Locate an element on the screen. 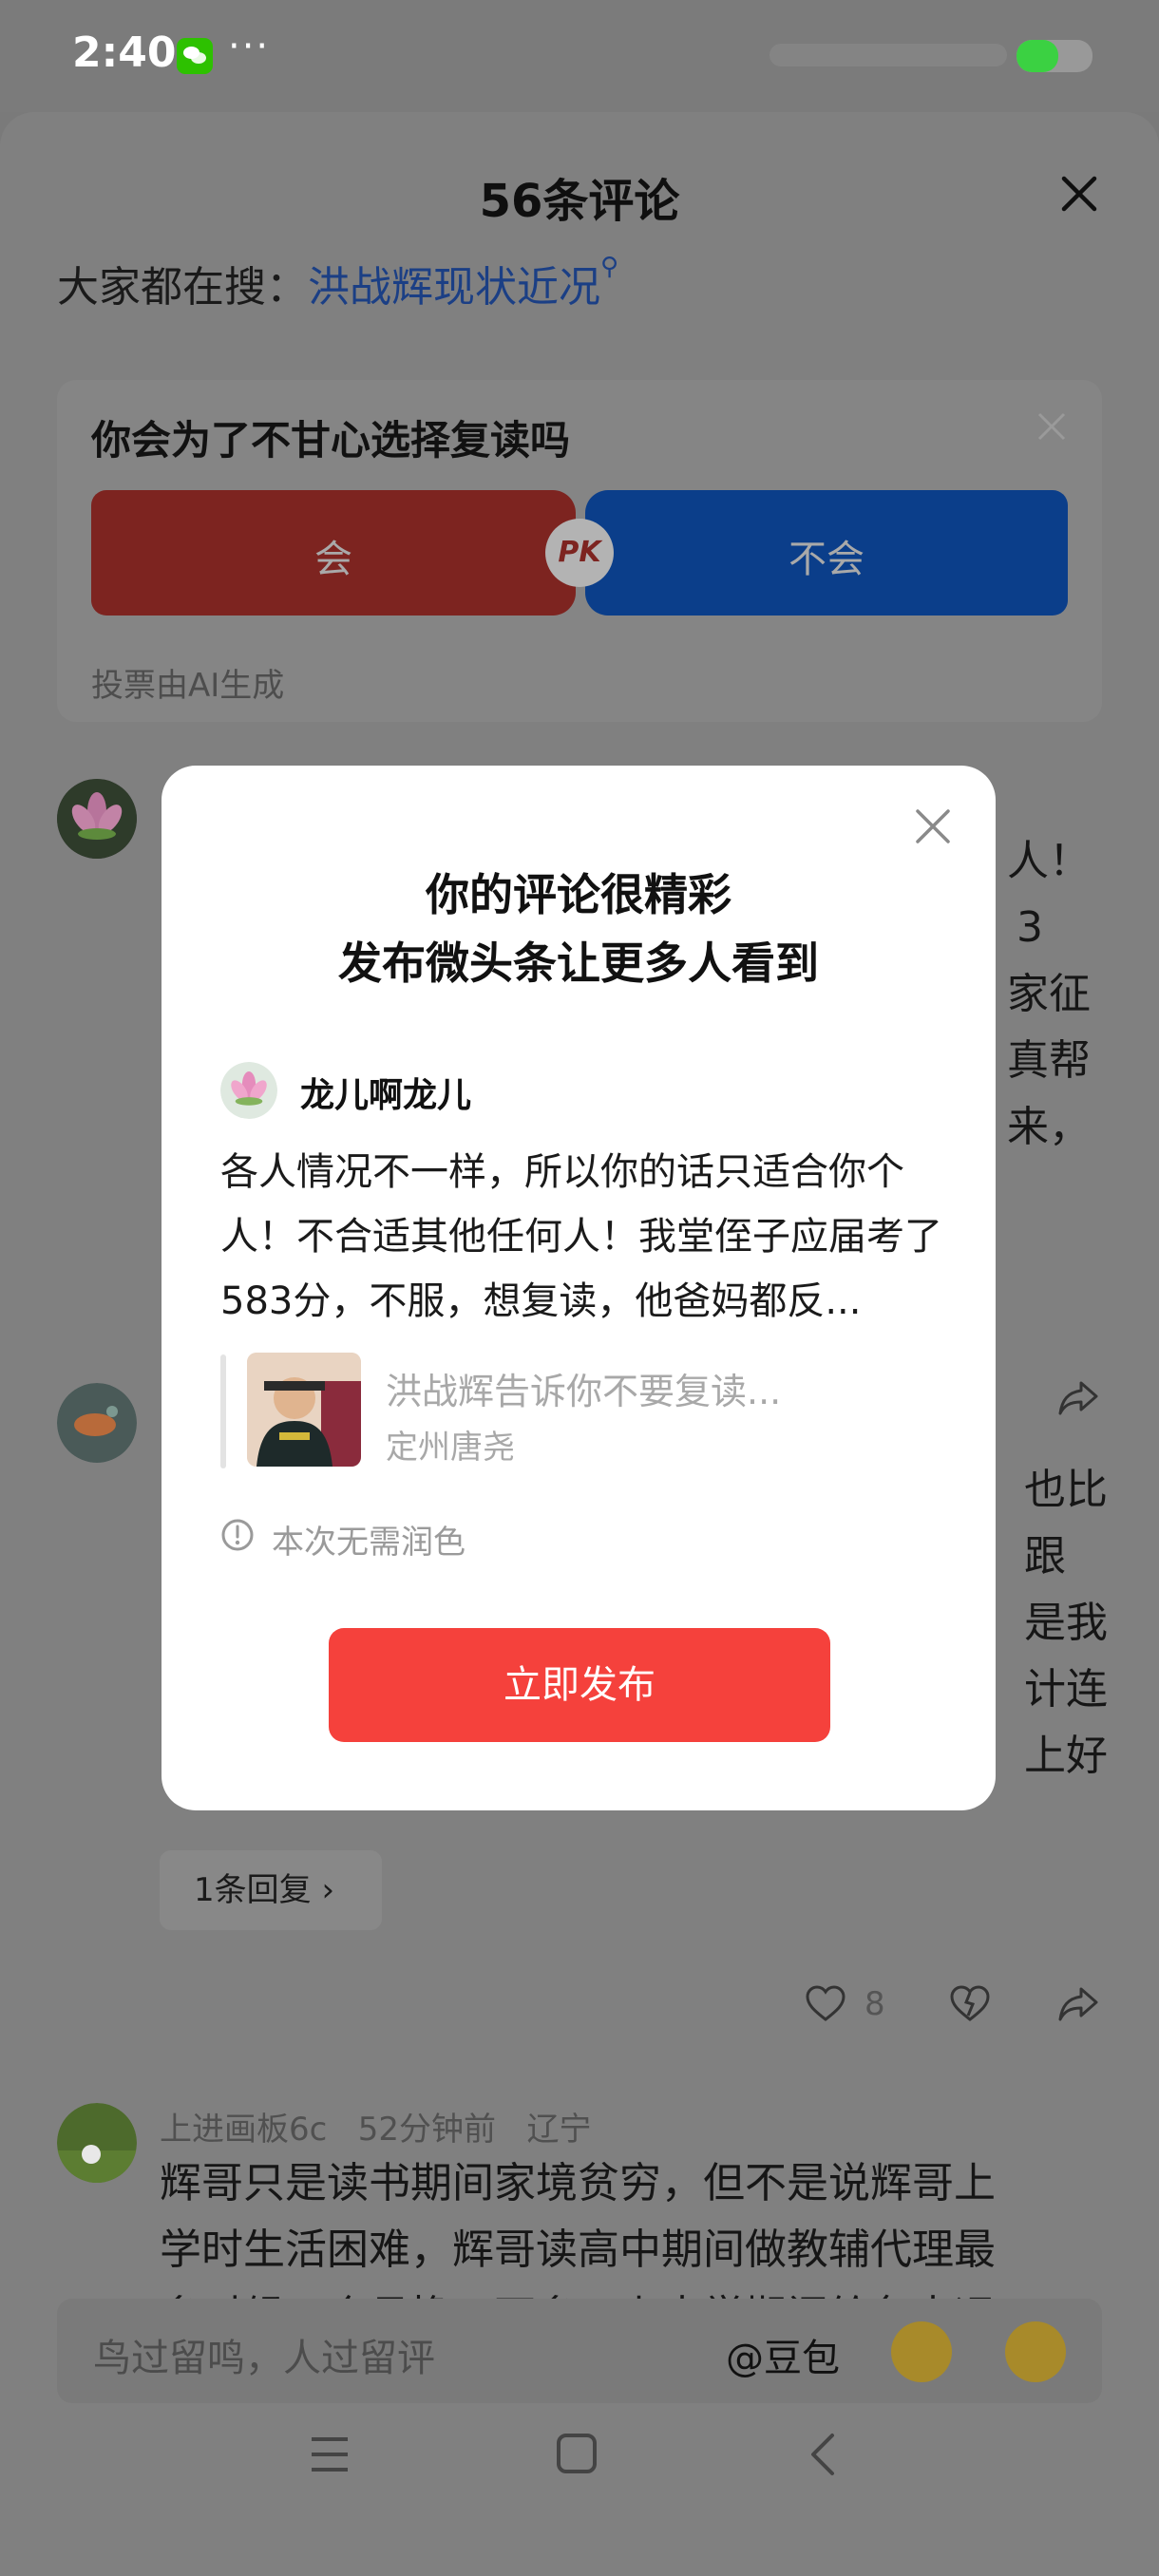 This screenshot has height=2576, width=1159. like-count: 8 is located at coordinates (874, 2004).